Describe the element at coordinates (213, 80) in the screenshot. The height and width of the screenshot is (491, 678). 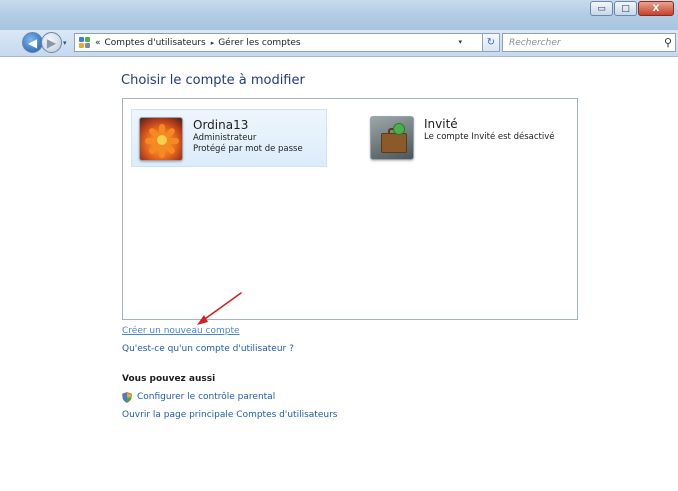
I see `page-title: Choisir le compte à modifier` at that location.